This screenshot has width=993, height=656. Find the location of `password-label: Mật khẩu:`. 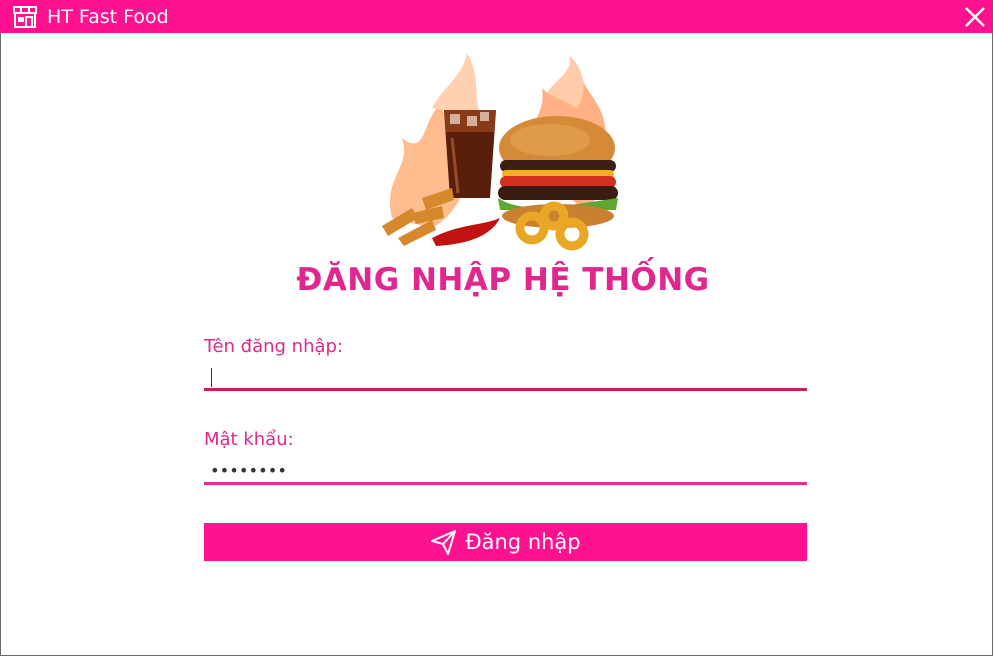

password-label: Mật khẩu: is located at coordinates (249, 439).